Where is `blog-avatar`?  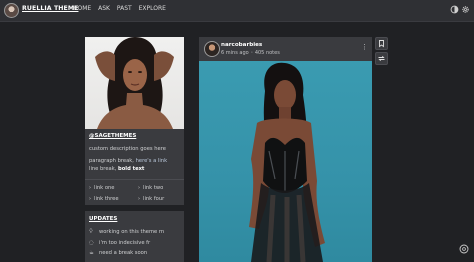
blog-avatar is located at coordinates (11, 10).